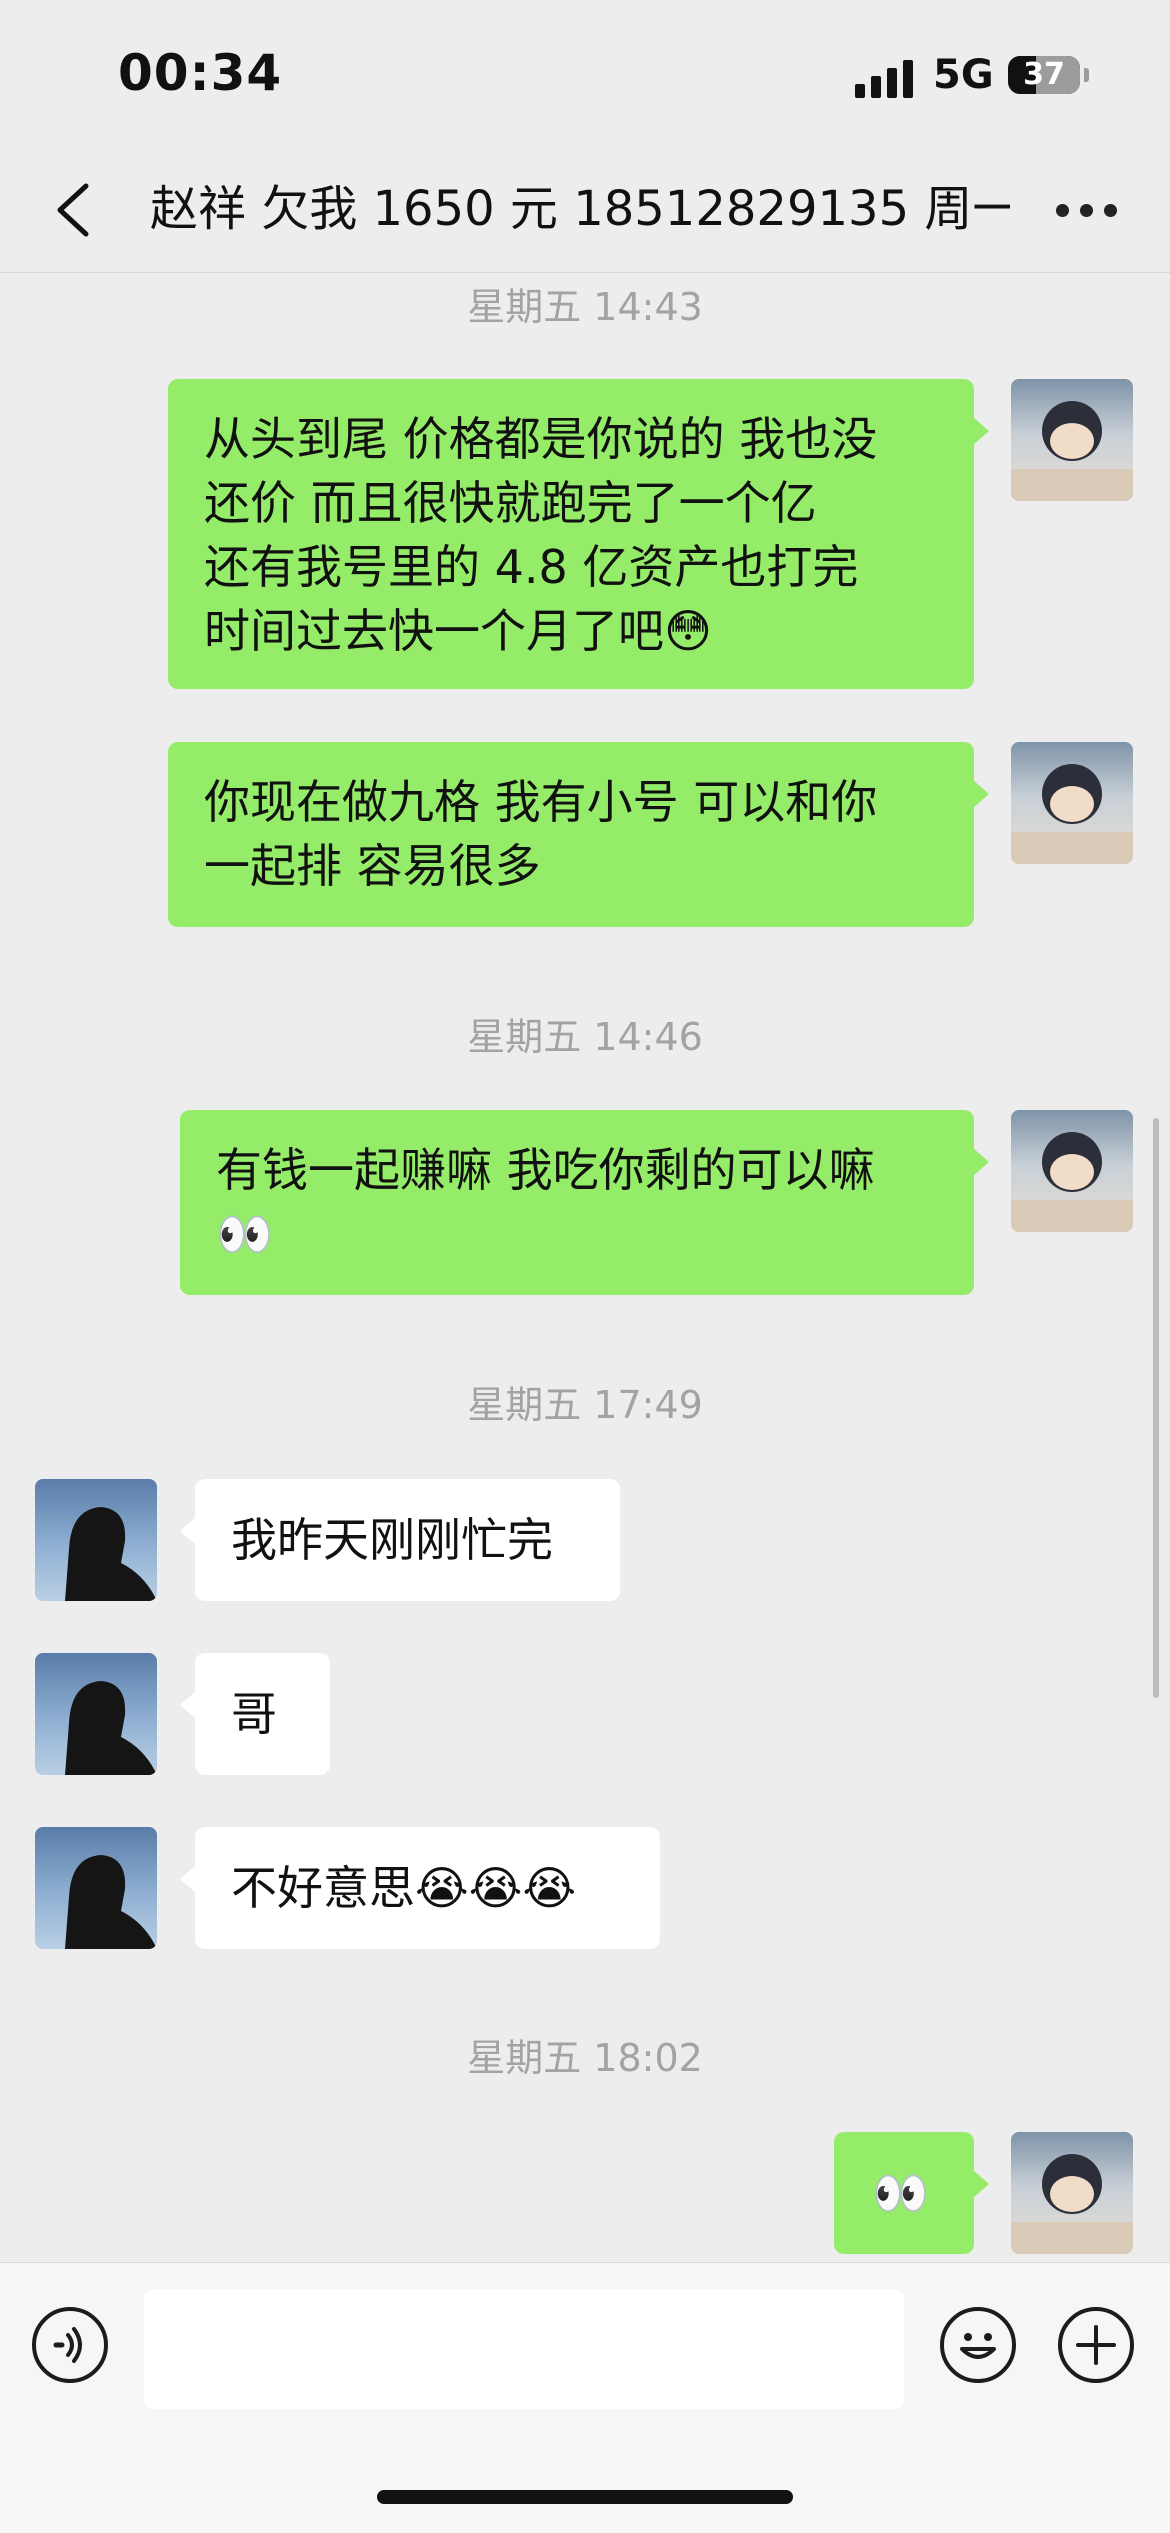 This screenshot has width=1170, height=2533. What do you see at coordinates (963, 75) in the screenshot?
I see `network-label: 5G` at bounding box center [963, 75].